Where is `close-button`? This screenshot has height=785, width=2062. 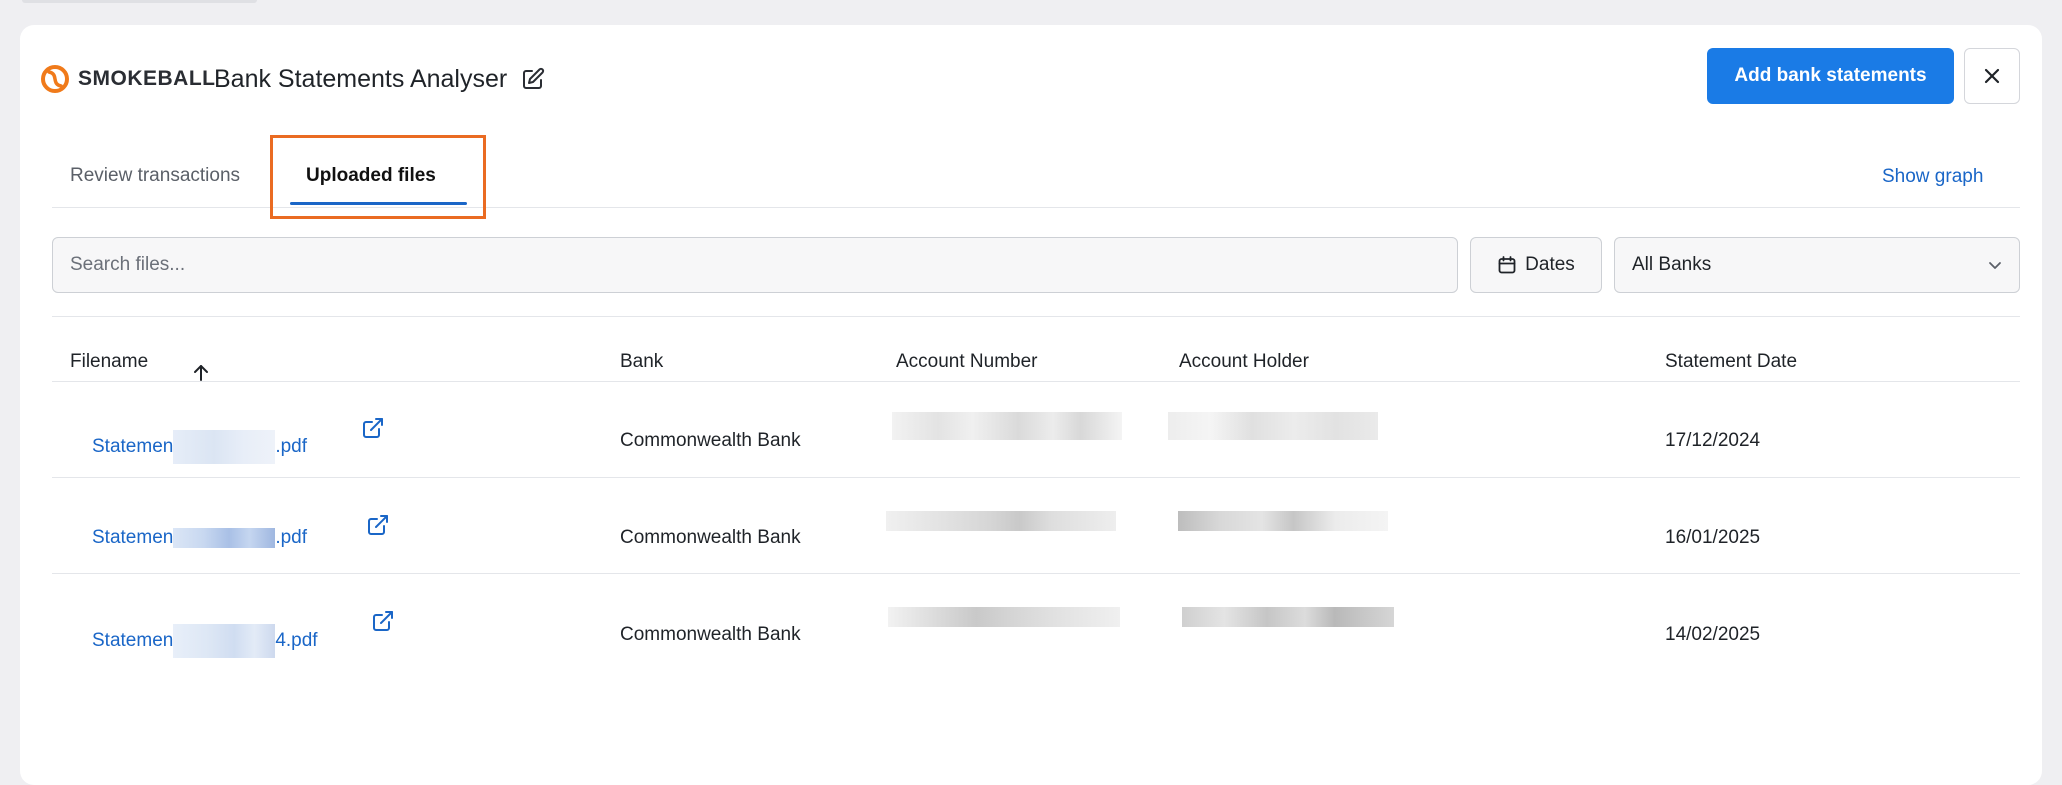 close-button is located at coordinates (1992, 76).